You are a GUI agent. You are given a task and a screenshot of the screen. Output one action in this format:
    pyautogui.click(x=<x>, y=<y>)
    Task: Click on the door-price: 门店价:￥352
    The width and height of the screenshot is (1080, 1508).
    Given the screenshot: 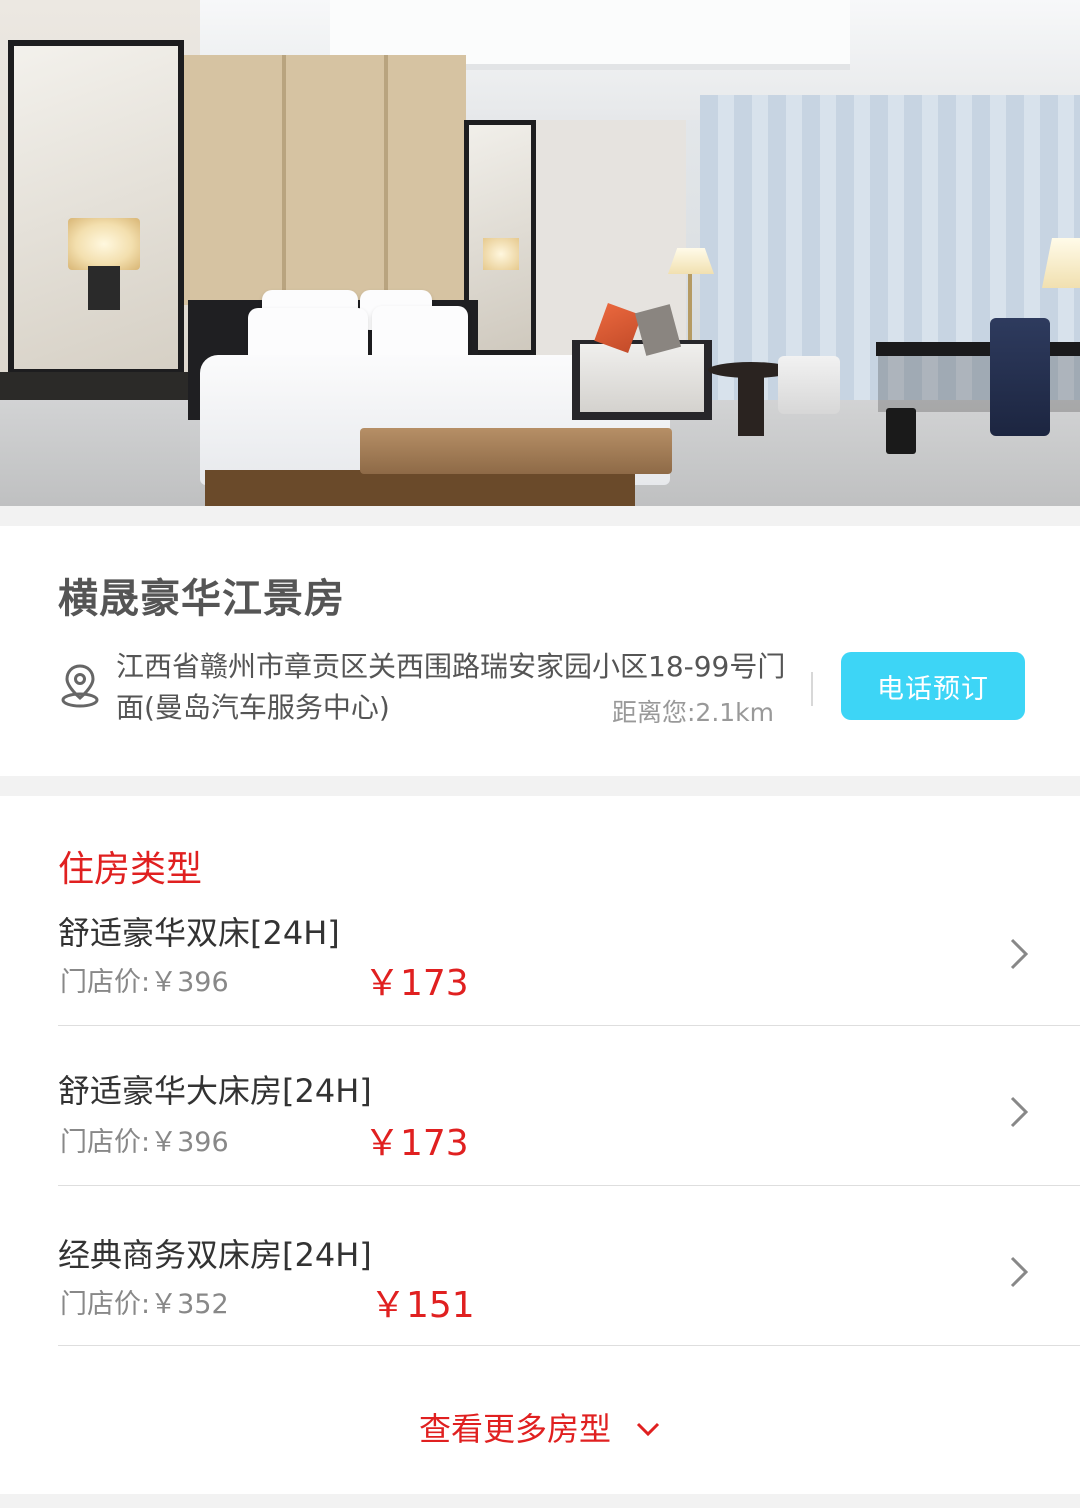 What is the action you would take?
    pyautogui.click(x=144, y=1304)
    